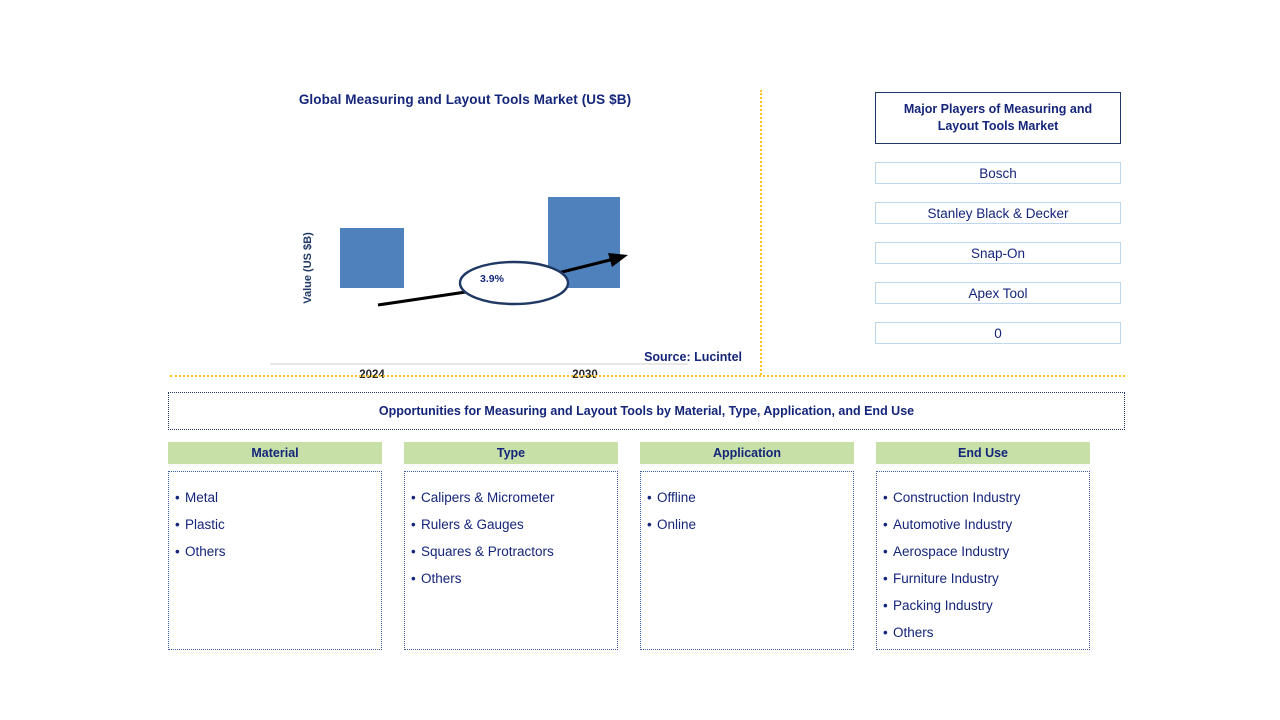  Describe the element at coordinates (957, 497) in the screenshot. I see `list-item-label: Construction Industry` at that location.